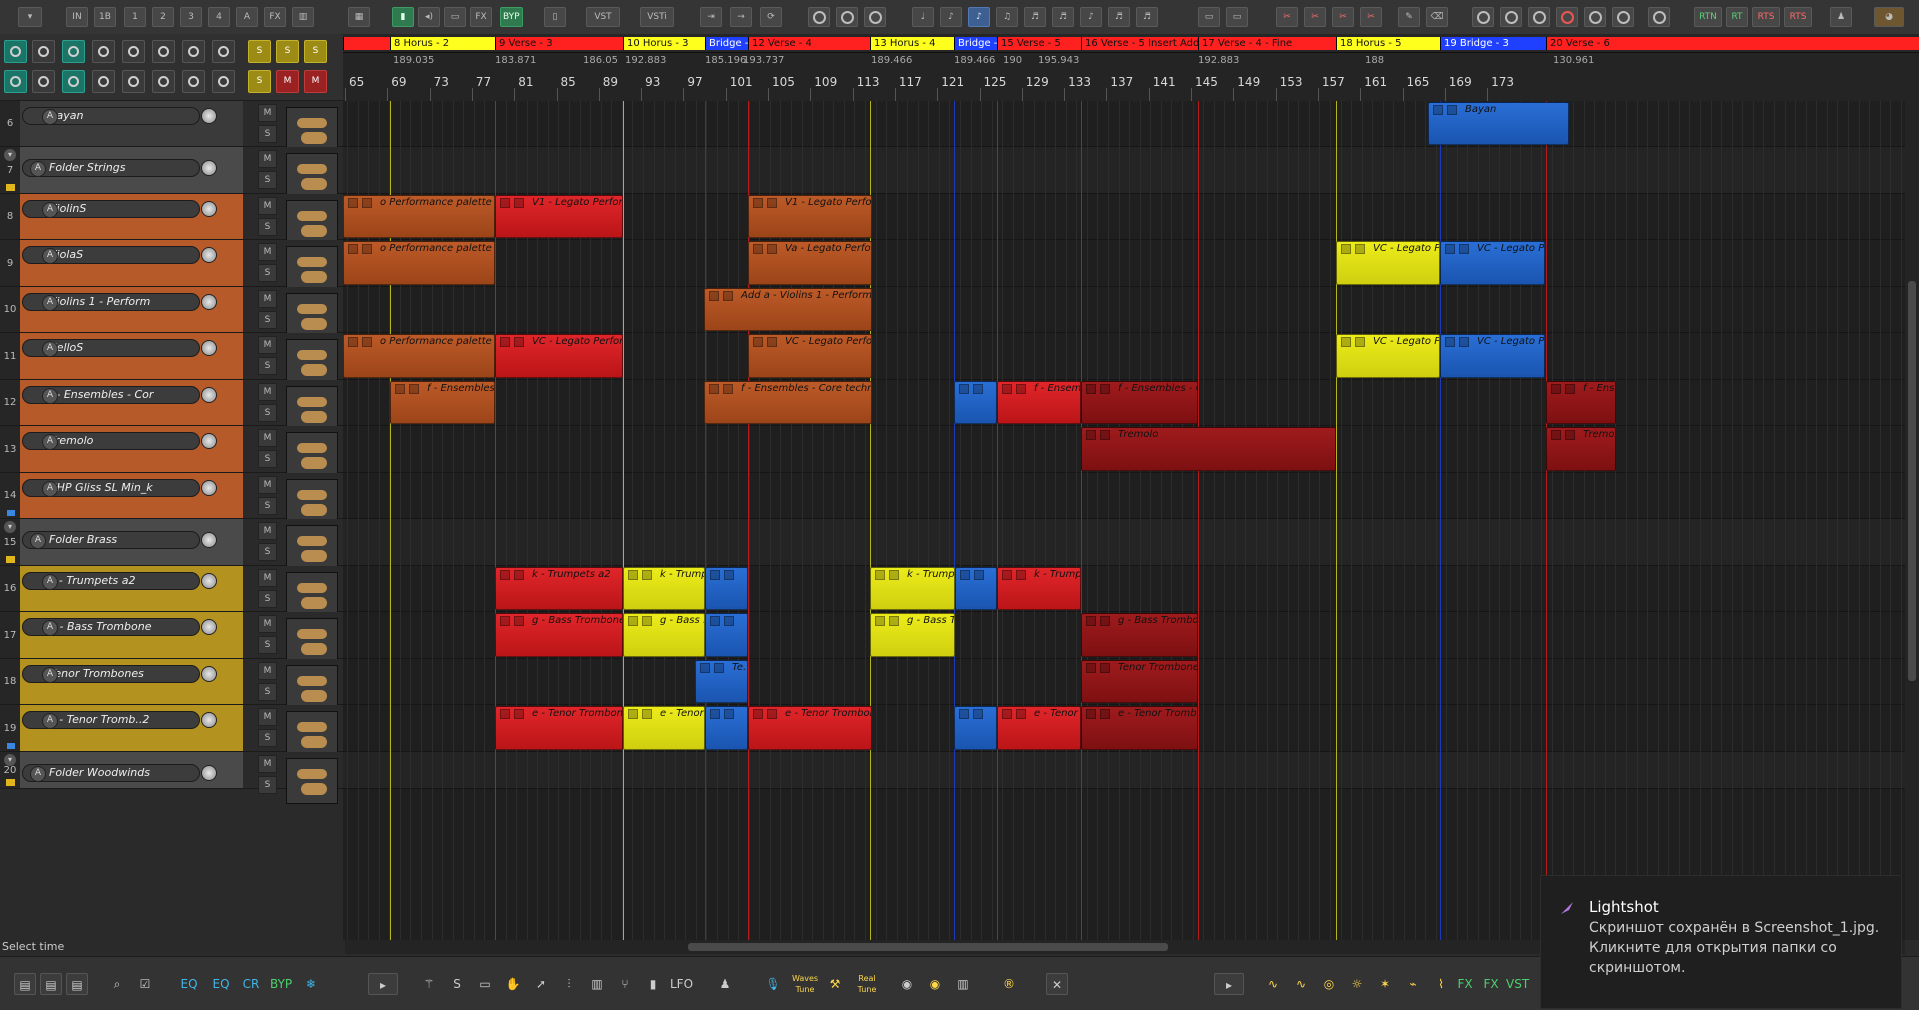  I want to click on midi-item: Tenor Trombones, so click(1139, 681).